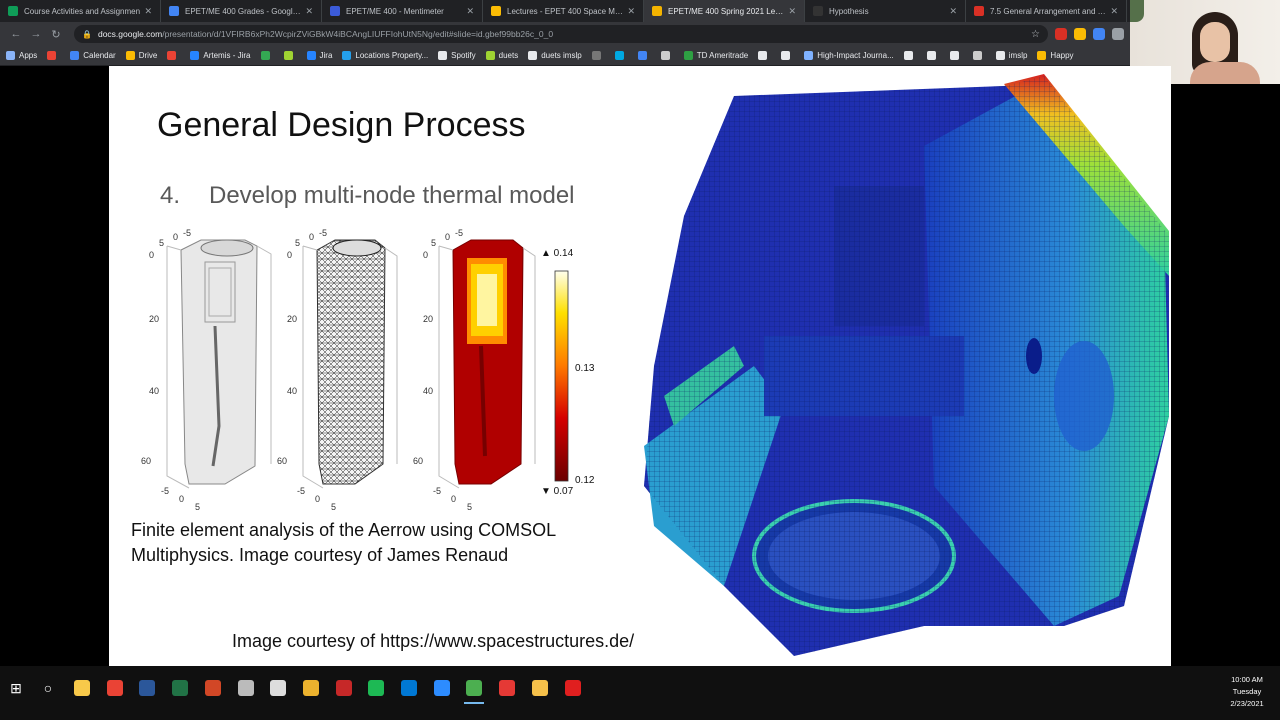 Image resolution: width=1280 pixels, height=720 pixels. What do you see at coordinates (1247, 692) in the screenshot?
I see `system-clock: 10:00 AM Tuesday 2/23/2021` at bounding box center [1247, 692].